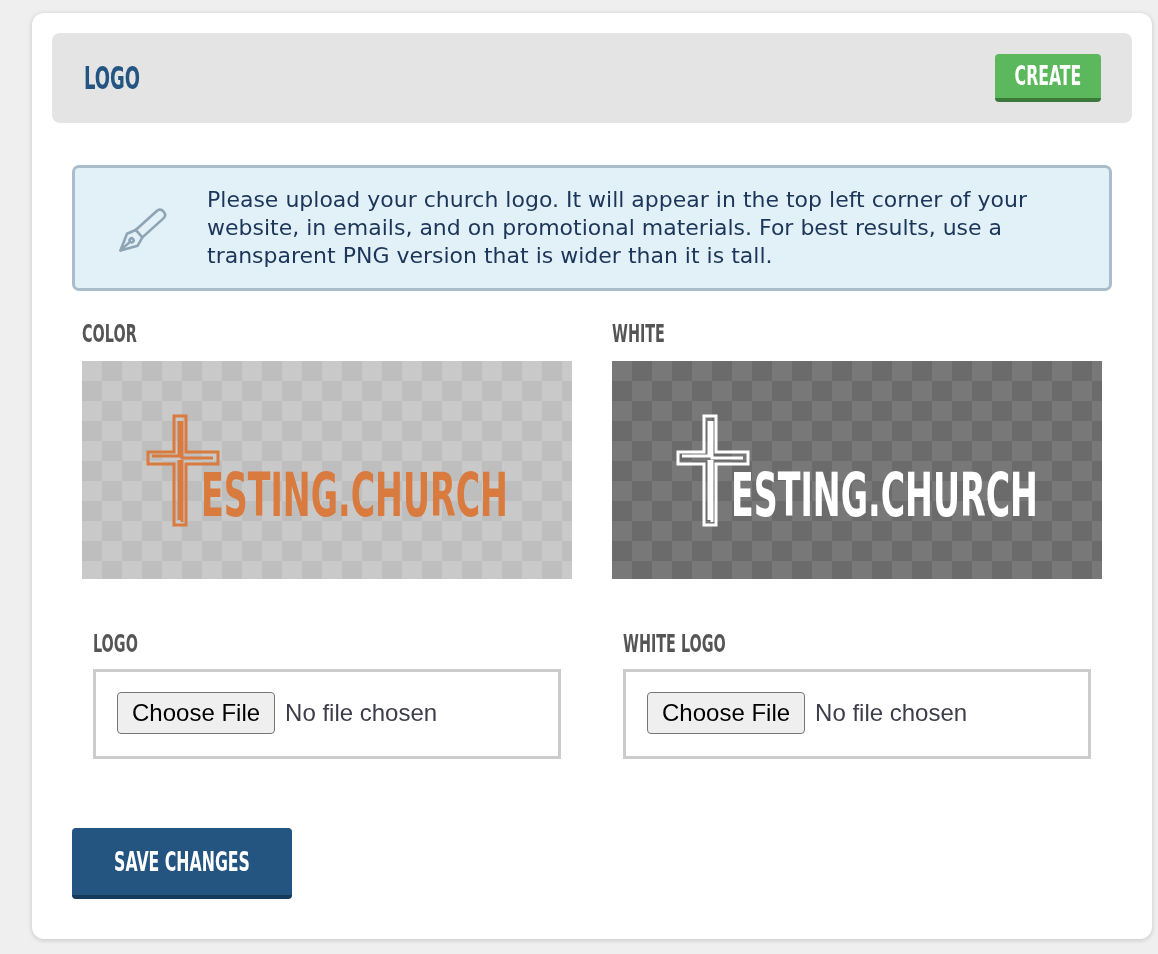 This screenshot has width=1158, height=954. What do you see at coordinates (182, 863) in the screenshot?
I see `save-changes-button: SAVE CHANGES` at bounding box center [182, 863].